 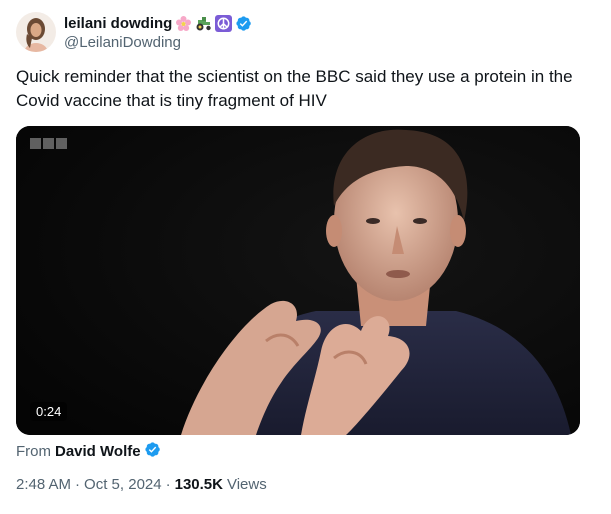 I want to click on author-handle: @LeilaniDowding, so click(x=158, y=42).